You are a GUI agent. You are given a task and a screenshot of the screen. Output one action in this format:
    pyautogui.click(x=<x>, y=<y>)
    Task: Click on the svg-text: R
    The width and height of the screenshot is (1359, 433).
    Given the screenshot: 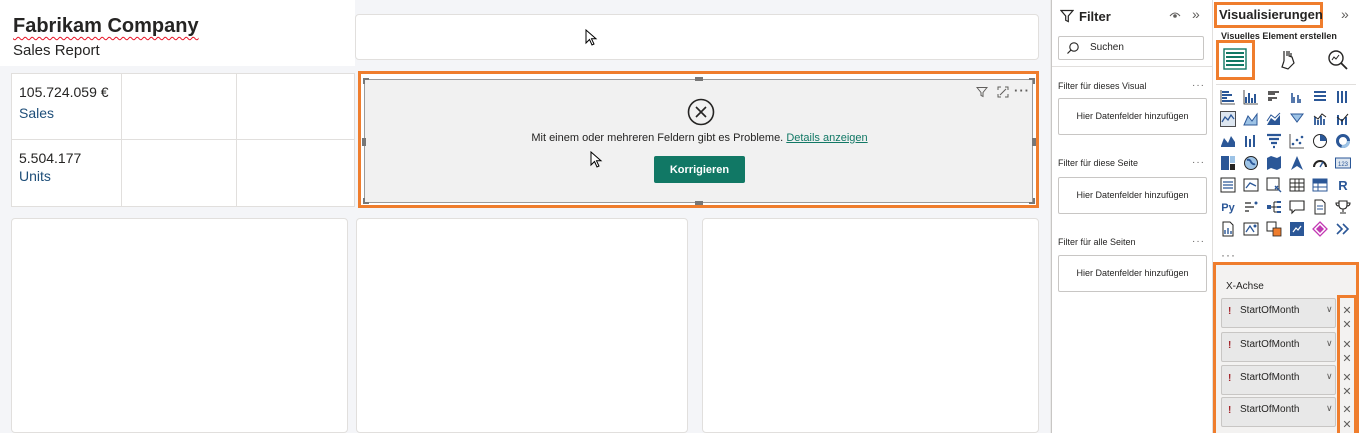 What is the action you would take?
    pyautogui.click(x=1343, y=185)
    